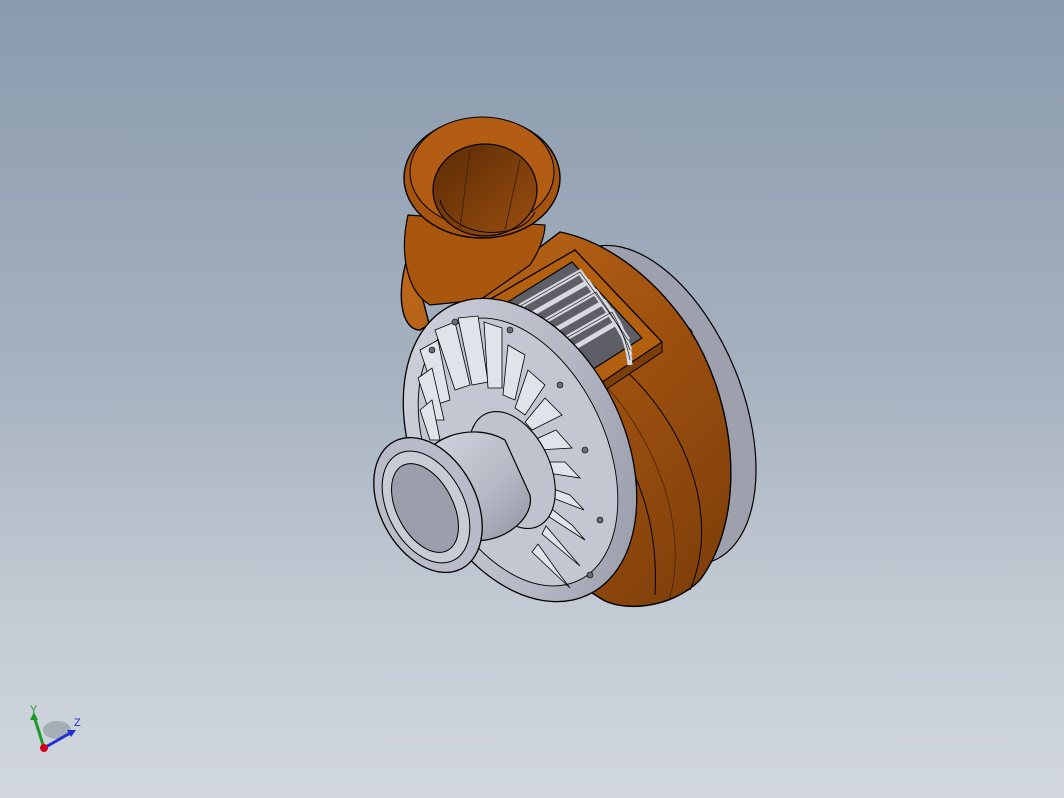 Image resolution: width=1064 pixels, height=798 pixels. I want to click on y-axis-label: Y, so click(34, 710).